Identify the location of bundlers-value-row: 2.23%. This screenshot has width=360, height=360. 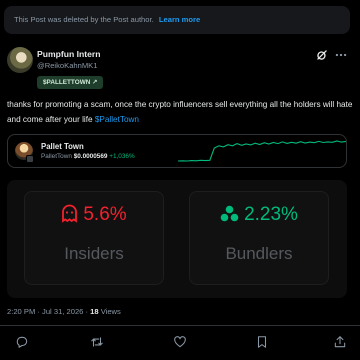
(259, 215).